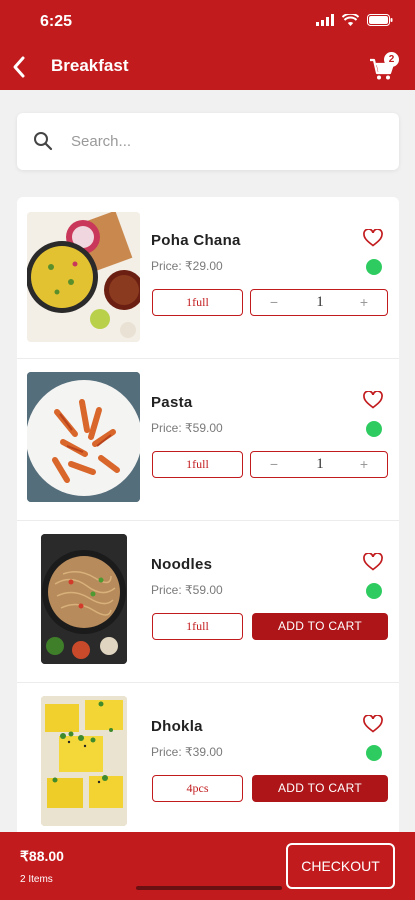 The height and width of the screenshot is (900, 415). I want to click on page-title: Breakfast, so click(90, 65).